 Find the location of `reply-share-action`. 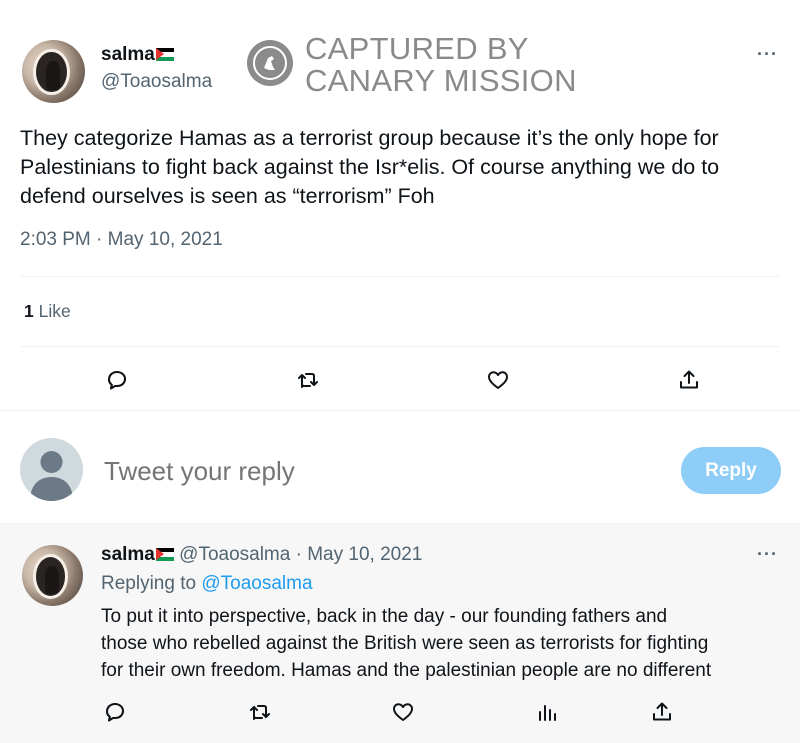

reply-share-action is located at coordinates (662, 712).